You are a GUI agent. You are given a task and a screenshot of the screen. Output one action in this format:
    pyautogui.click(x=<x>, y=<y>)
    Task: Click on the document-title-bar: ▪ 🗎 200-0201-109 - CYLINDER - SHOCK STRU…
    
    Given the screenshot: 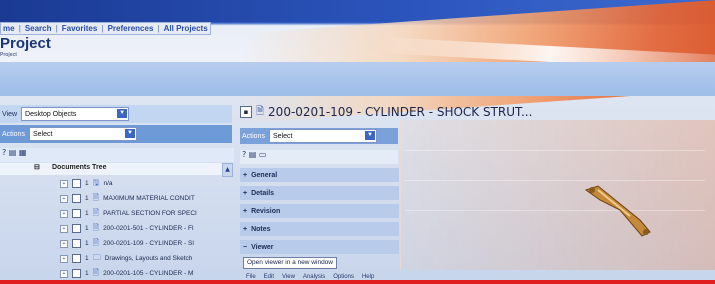 What is the action you would take?
    pyautogui.click(x=477, y=112)
    